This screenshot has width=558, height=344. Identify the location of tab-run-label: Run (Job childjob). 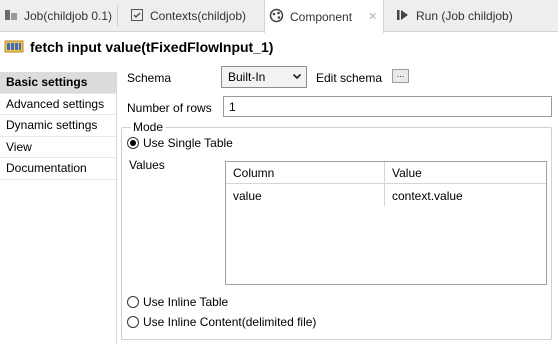
(464, 16).